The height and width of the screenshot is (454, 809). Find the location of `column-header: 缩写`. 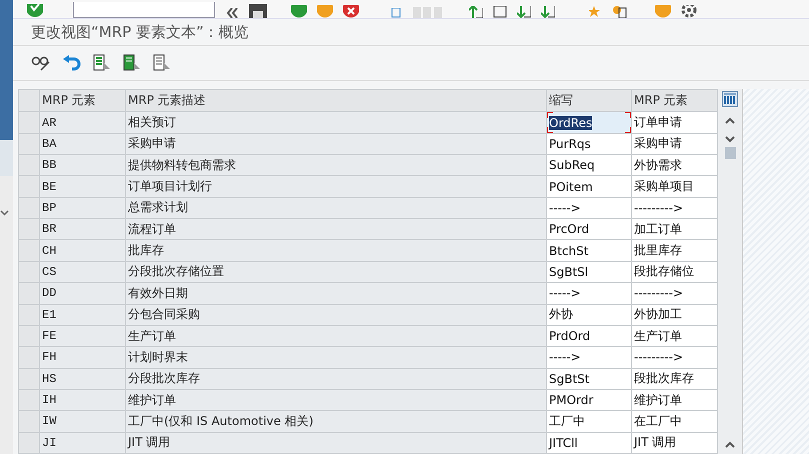

column-header: 缩写 is located at coordinates (589, 101).